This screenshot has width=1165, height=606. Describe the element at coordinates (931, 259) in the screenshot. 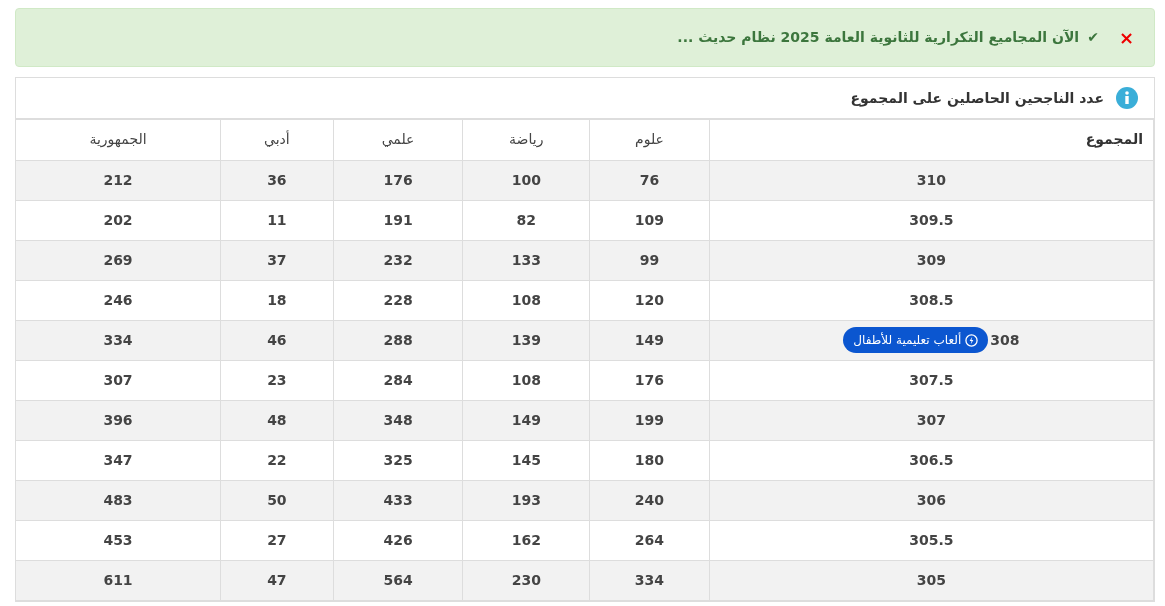

I see `table-cell: 309` at that location.